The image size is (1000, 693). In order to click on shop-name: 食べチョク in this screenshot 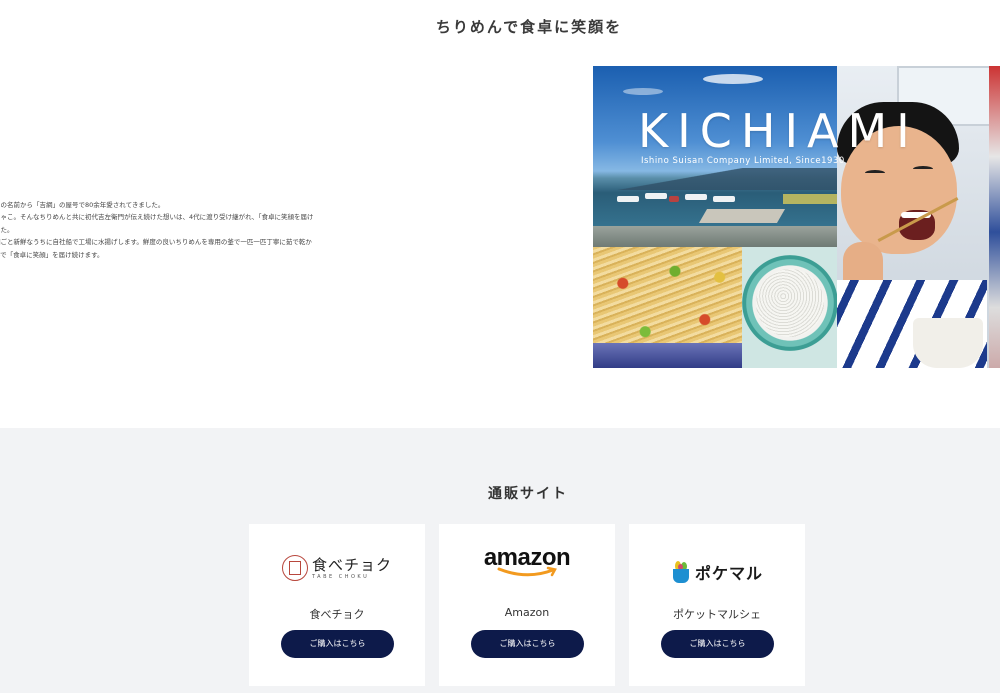, I will do `click(337, 614)`.